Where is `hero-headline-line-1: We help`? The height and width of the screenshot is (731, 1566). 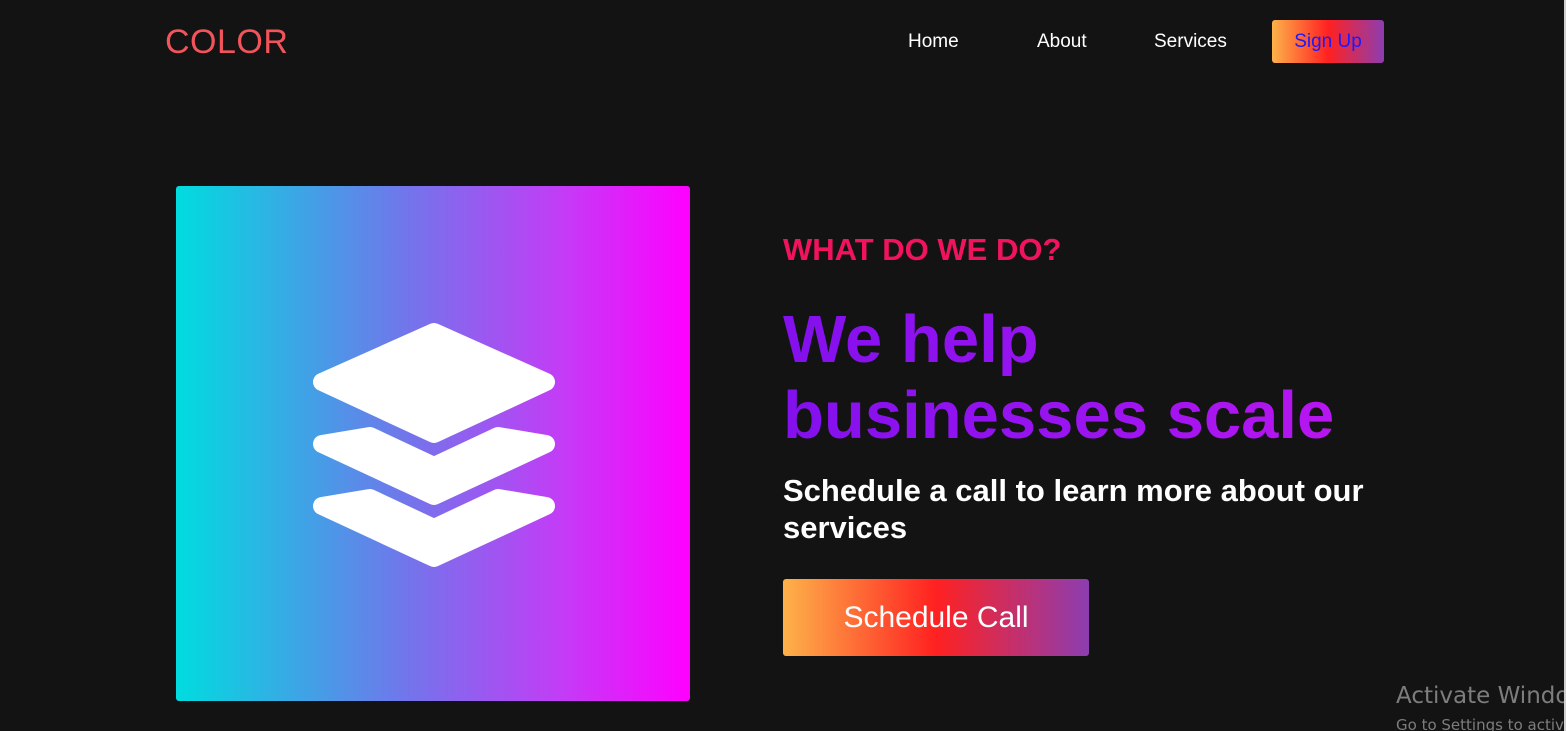 hero-headline-line-1: We help is located at coordinates (911, 339).